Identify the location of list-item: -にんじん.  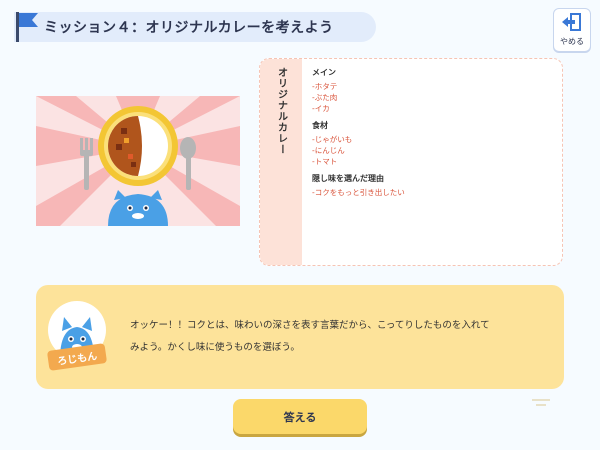
(328, 150).